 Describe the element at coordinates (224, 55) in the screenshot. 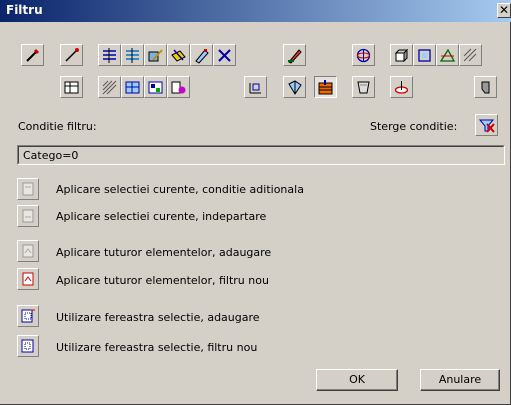

I see `x-pattern-icon` at that location.